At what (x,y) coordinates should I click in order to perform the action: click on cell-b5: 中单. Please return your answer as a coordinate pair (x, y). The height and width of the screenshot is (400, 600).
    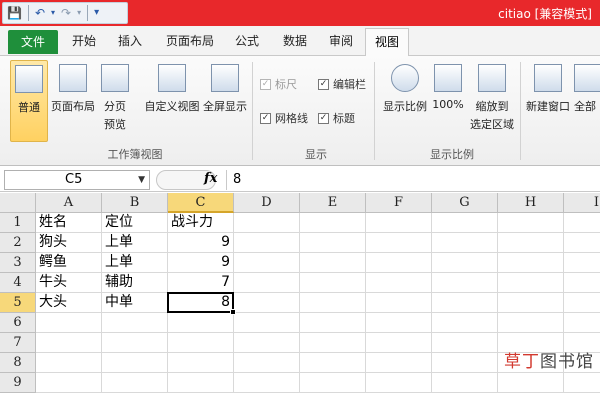
    Looking at the image, I should click on (135, 303).